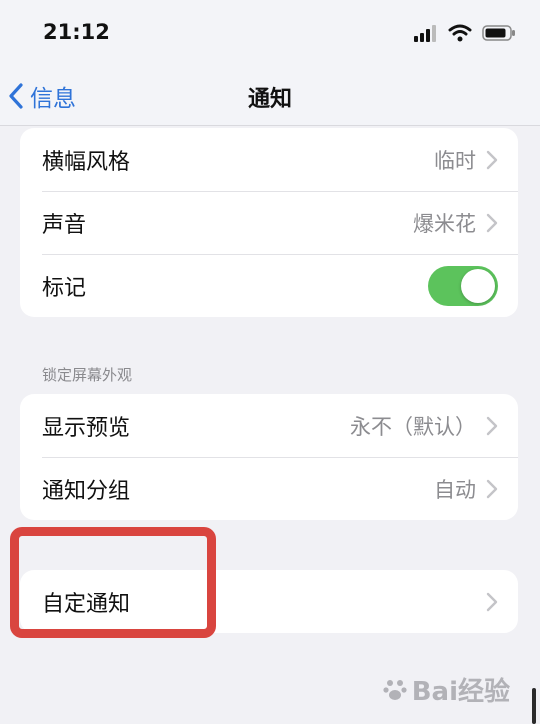 This screenshot has height=724, width=540. I want to click on row-label: 声音, so click(64, 225).